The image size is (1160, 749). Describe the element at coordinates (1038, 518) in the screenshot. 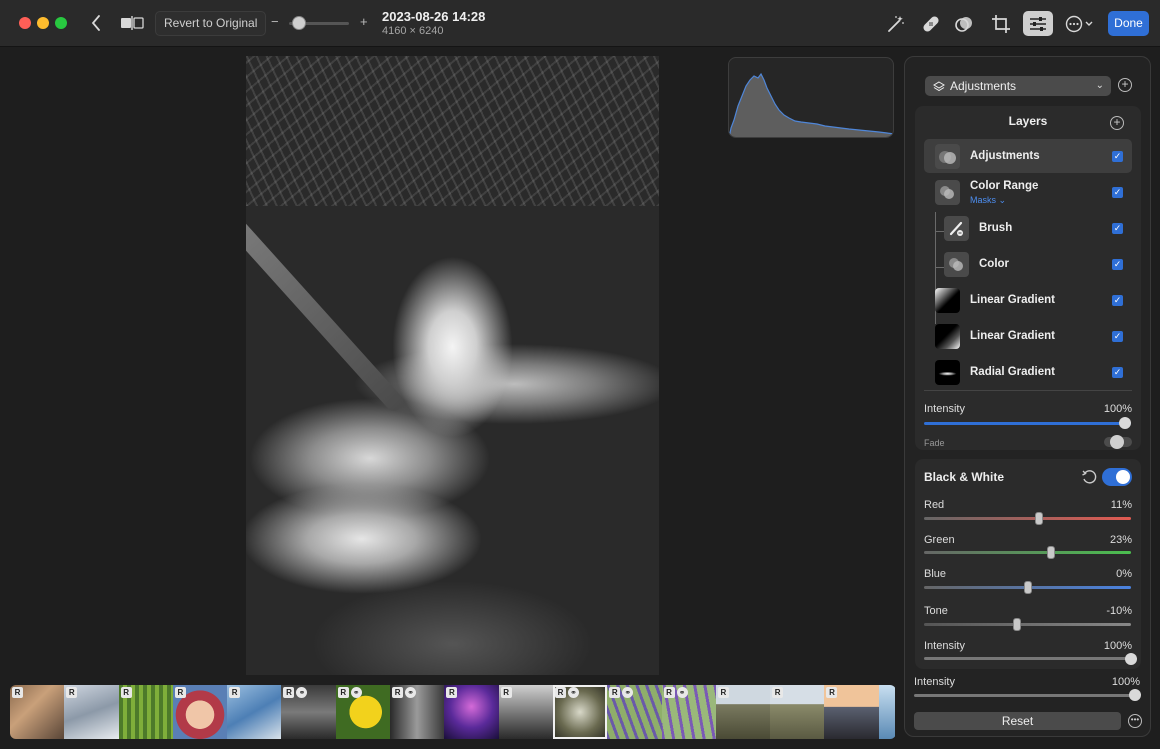

I see `red-slider-thumb` at that location.